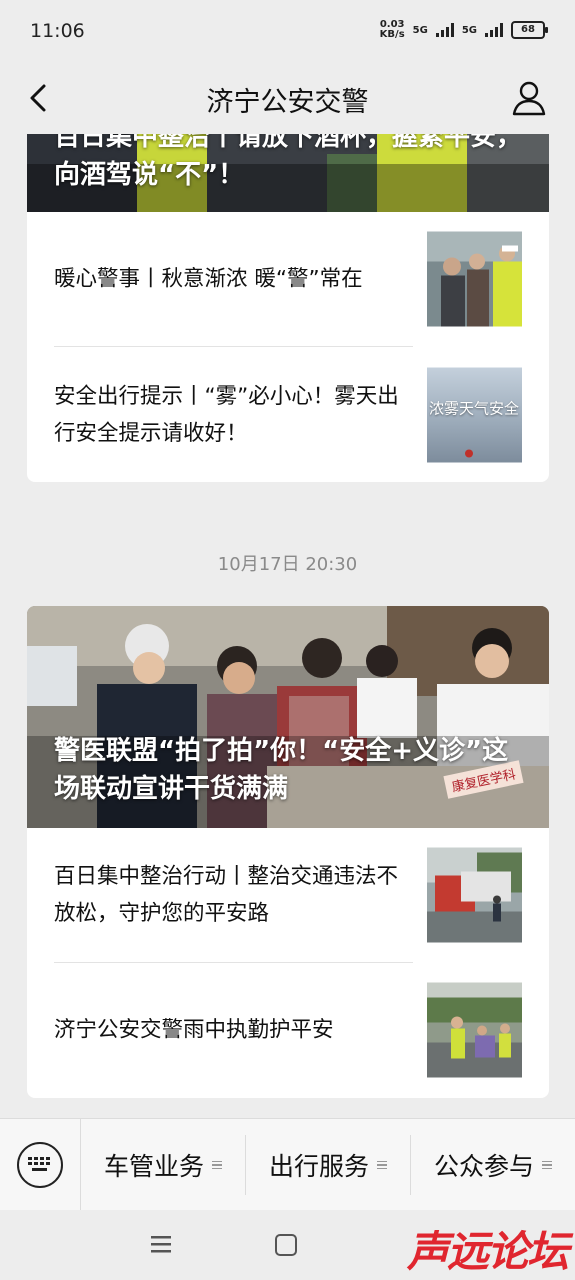 This screenshot has height=1280, width=575. Describe the element at coordinates (281, 770) in the screenshot. I see `hero-article-title: 警医联盟“拍了拍”你！“安全+义诊”这场联动宣讲干货满满` at that location.